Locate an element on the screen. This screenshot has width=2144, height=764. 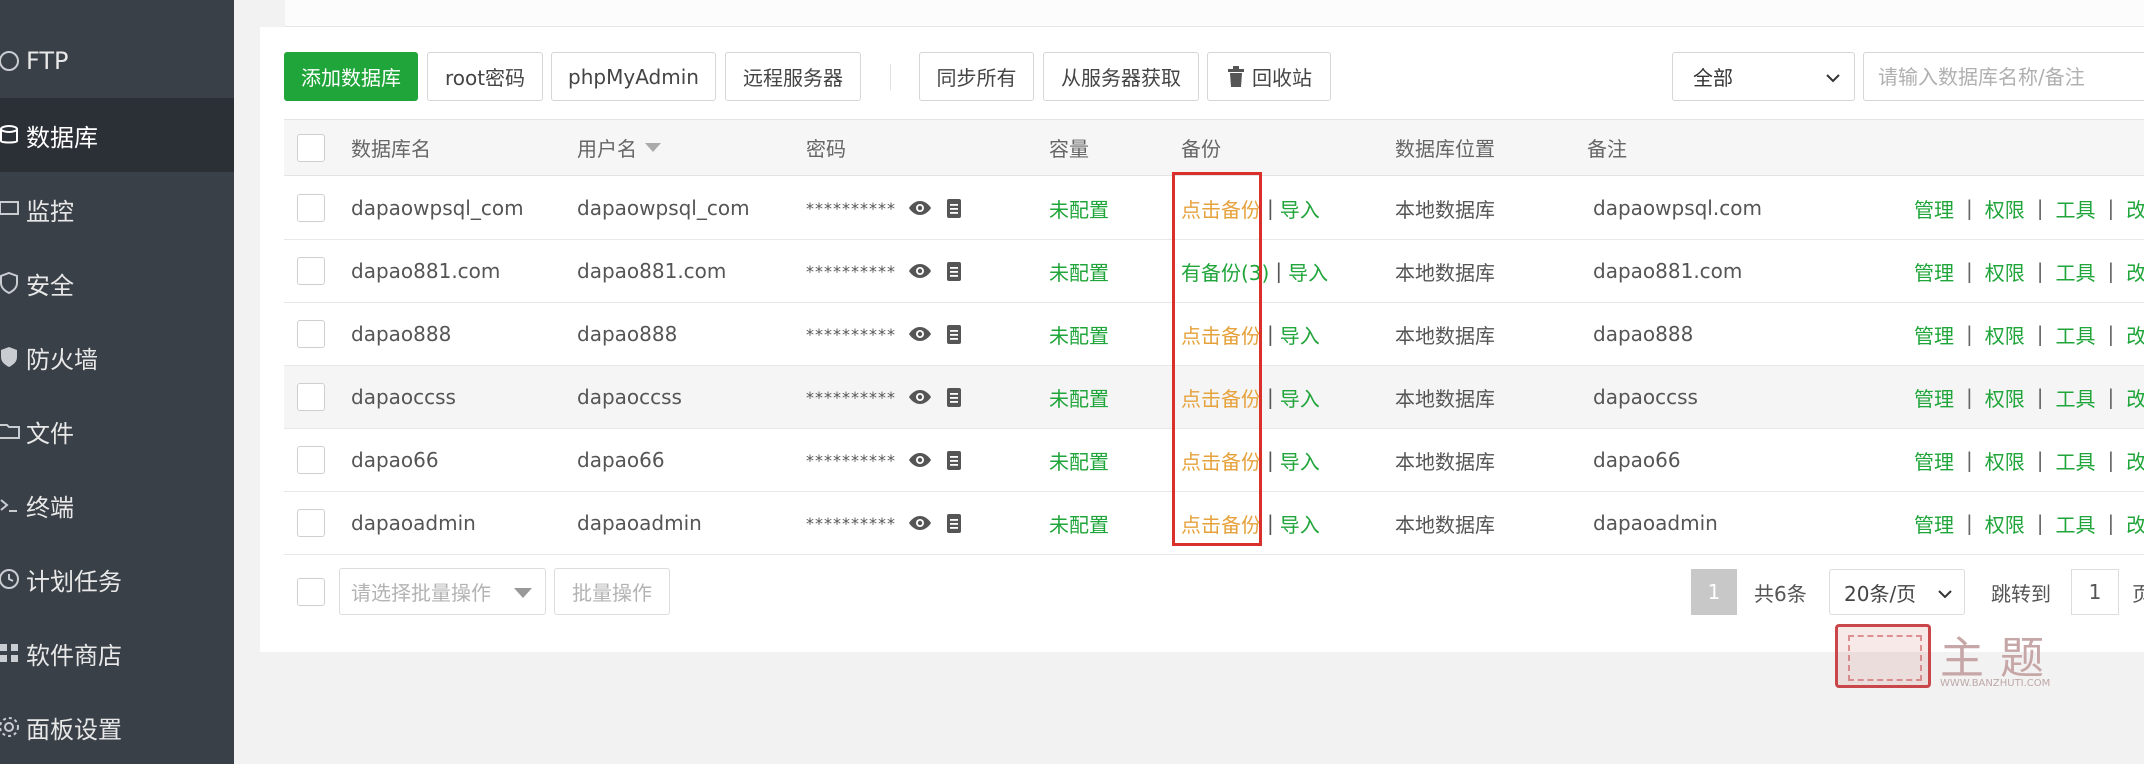
remote-server-button: 远程服务器 is located at coordinates (793, 76).